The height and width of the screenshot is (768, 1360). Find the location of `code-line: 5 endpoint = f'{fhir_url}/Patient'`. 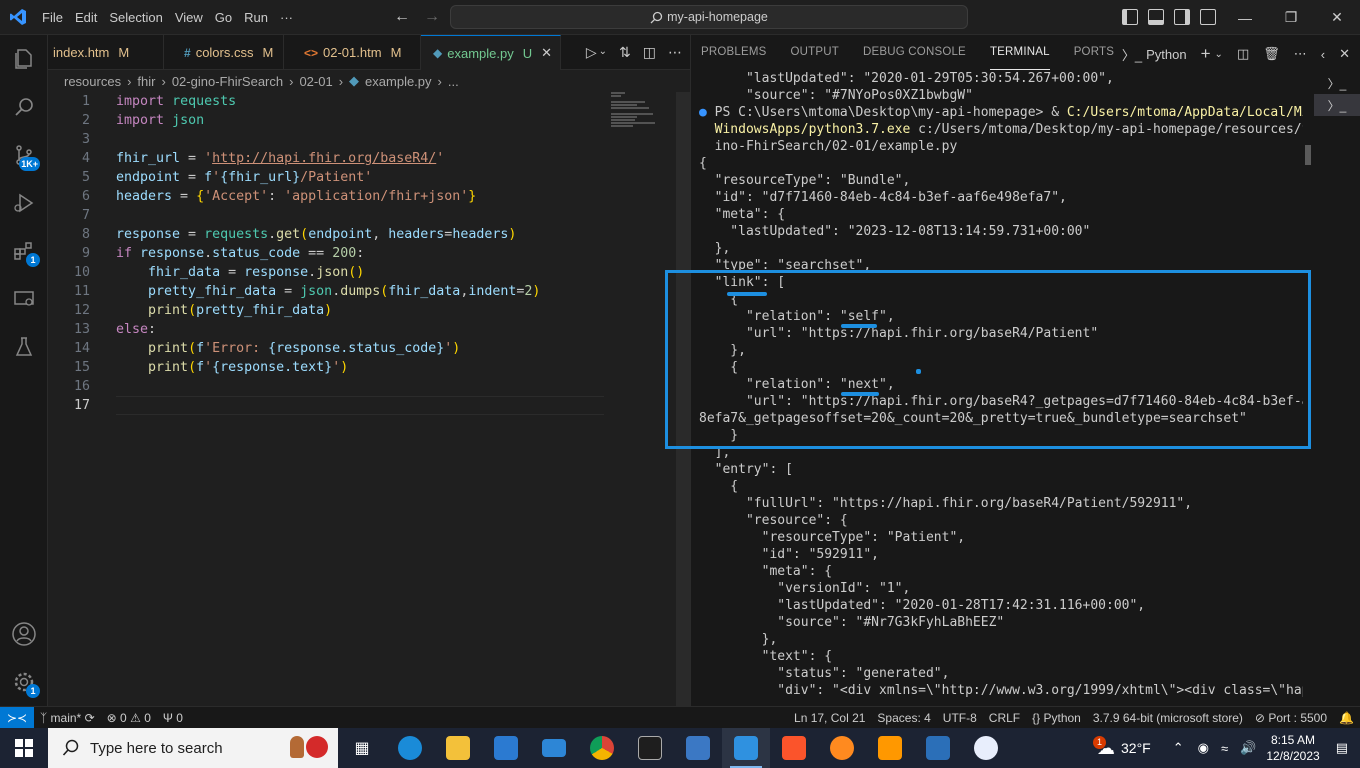

code-line: 5 endpoint = f'{fhir_url}/Patient' is located at coordinates (363, 177).